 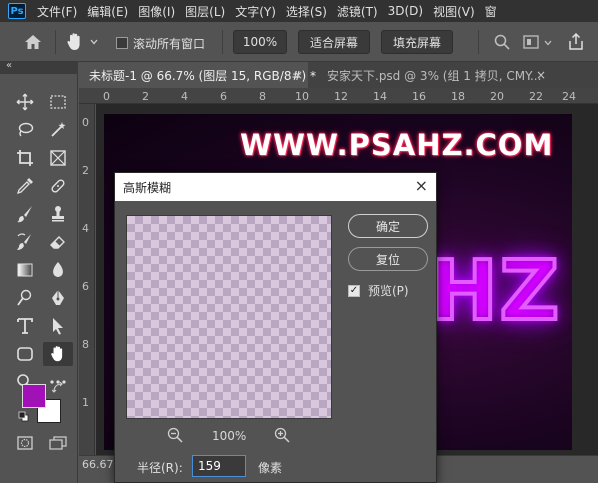 What do you see at coordinates (388, 259) in the screenshot?
I see `reset-button: 复位` at bounding box center [388, 259].